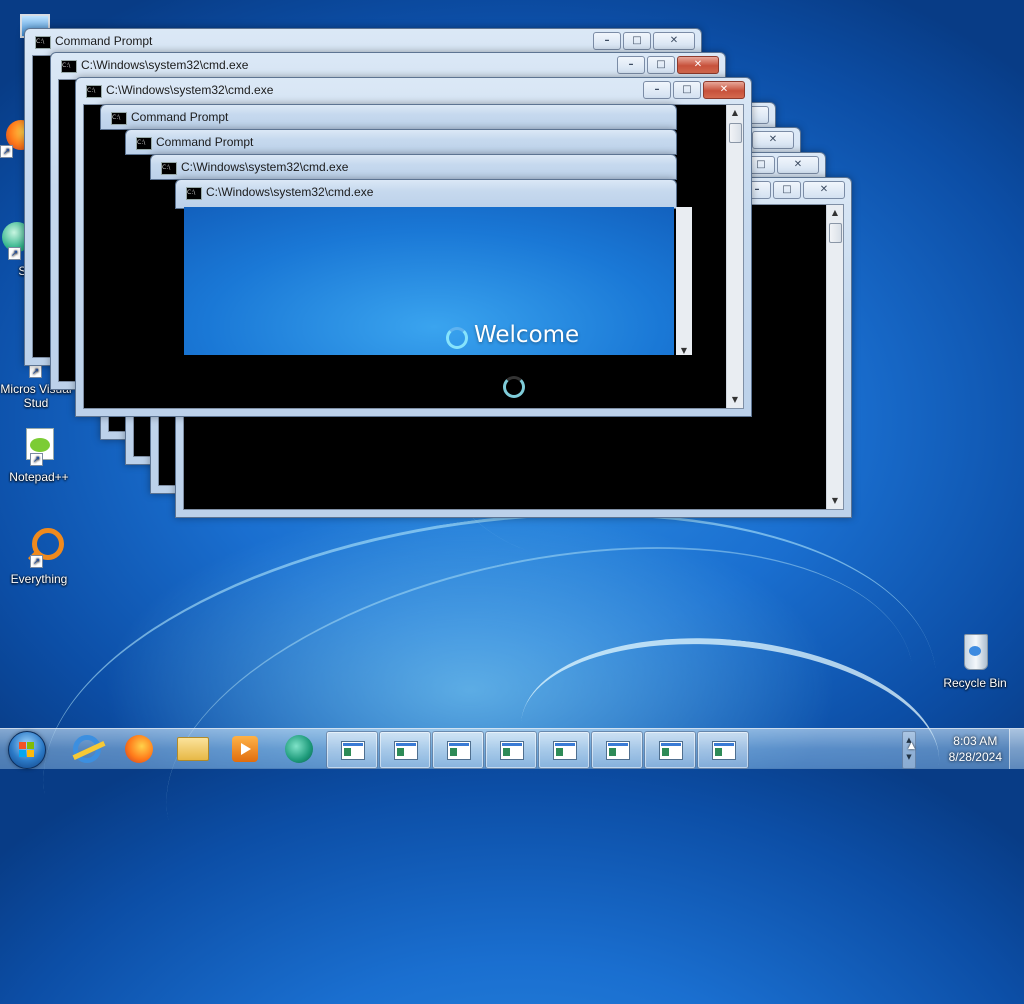  I want to click on notepadpp-icon: ↗, so click(39, 445).